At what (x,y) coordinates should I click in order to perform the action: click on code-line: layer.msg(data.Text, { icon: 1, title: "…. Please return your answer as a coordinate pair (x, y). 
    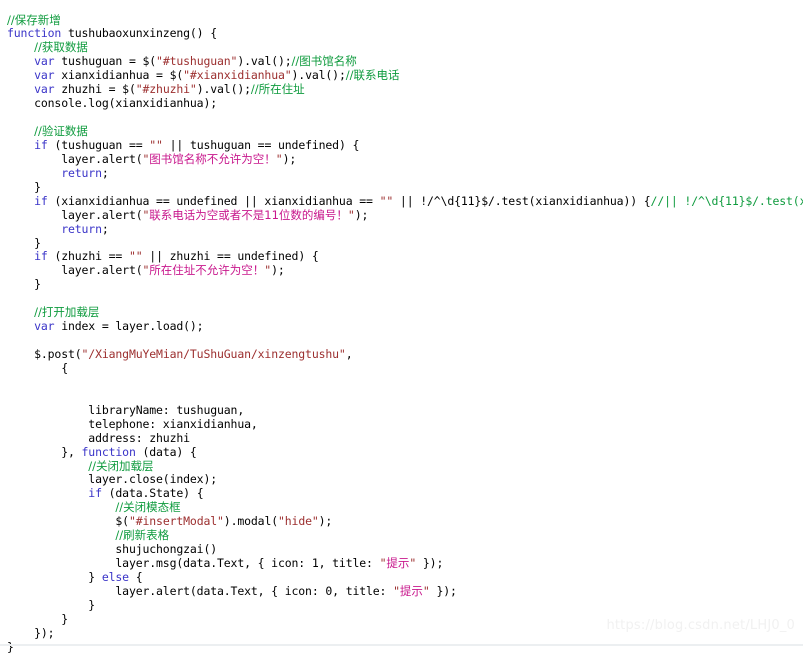
    Looking at the image, I should click on (405, 563).